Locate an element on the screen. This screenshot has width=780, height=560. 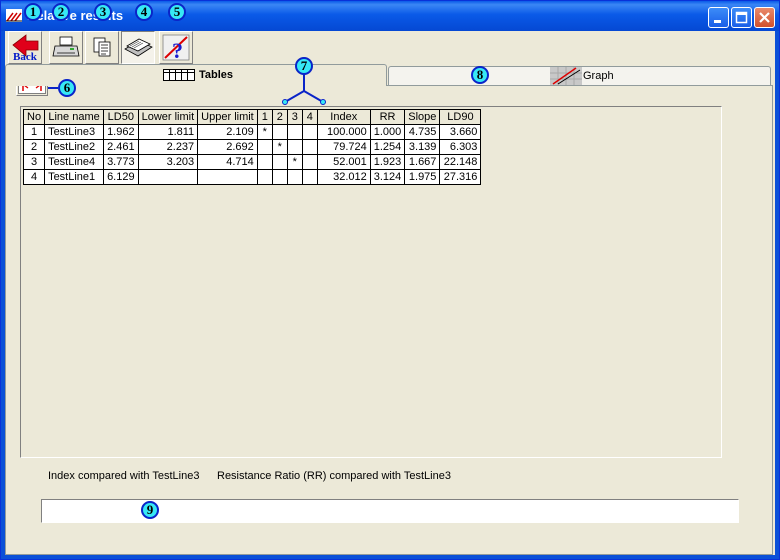
cell-group-3: * is located at coordinates (294, 162).